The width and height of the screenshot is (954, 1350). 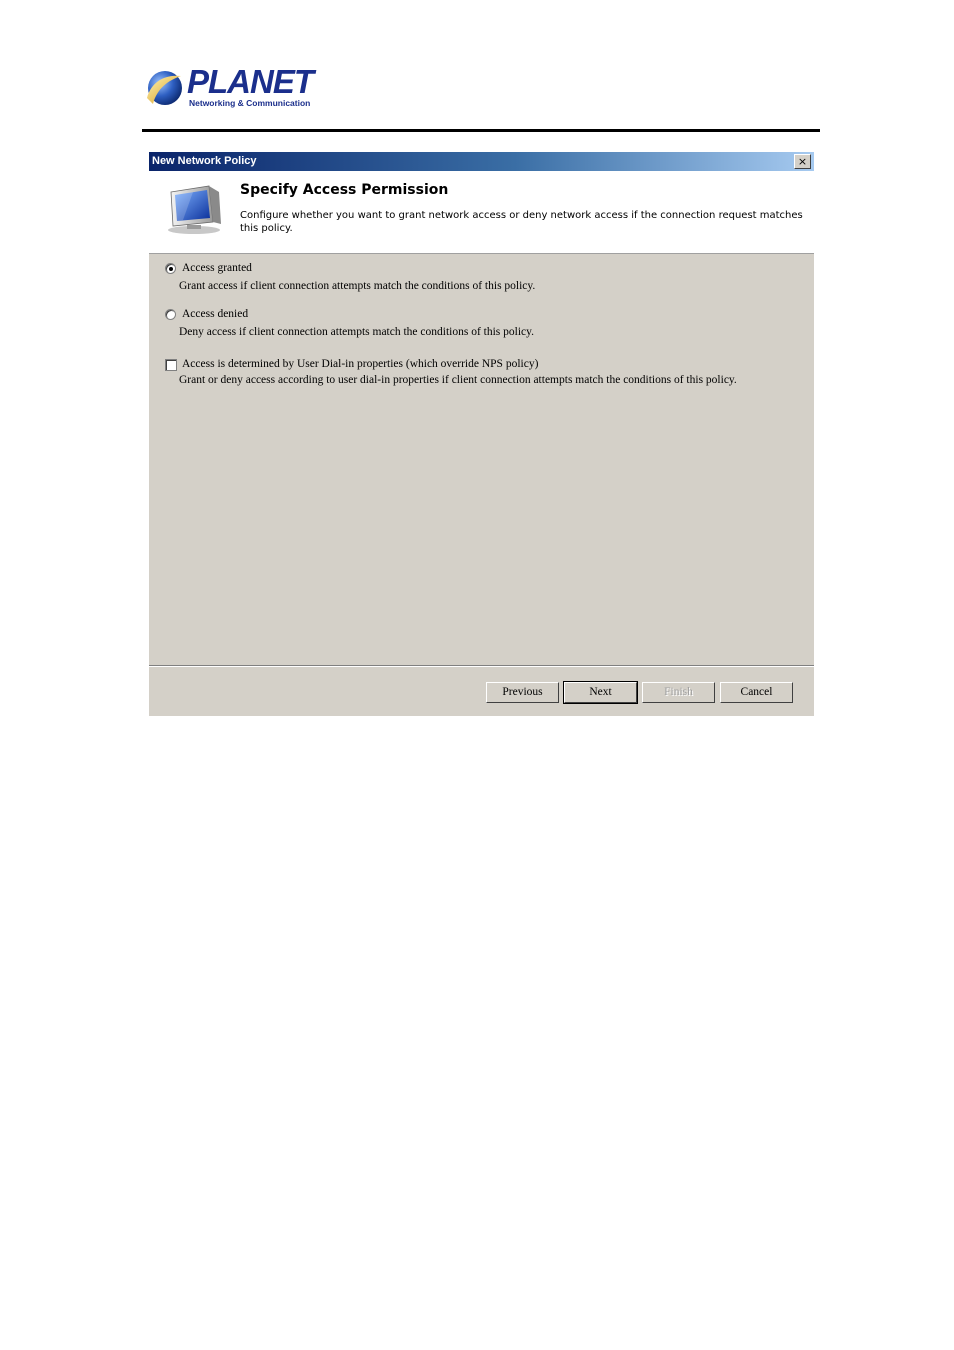 I want to click on page-title: Specify Access Permission, so click(x=344, y=190).